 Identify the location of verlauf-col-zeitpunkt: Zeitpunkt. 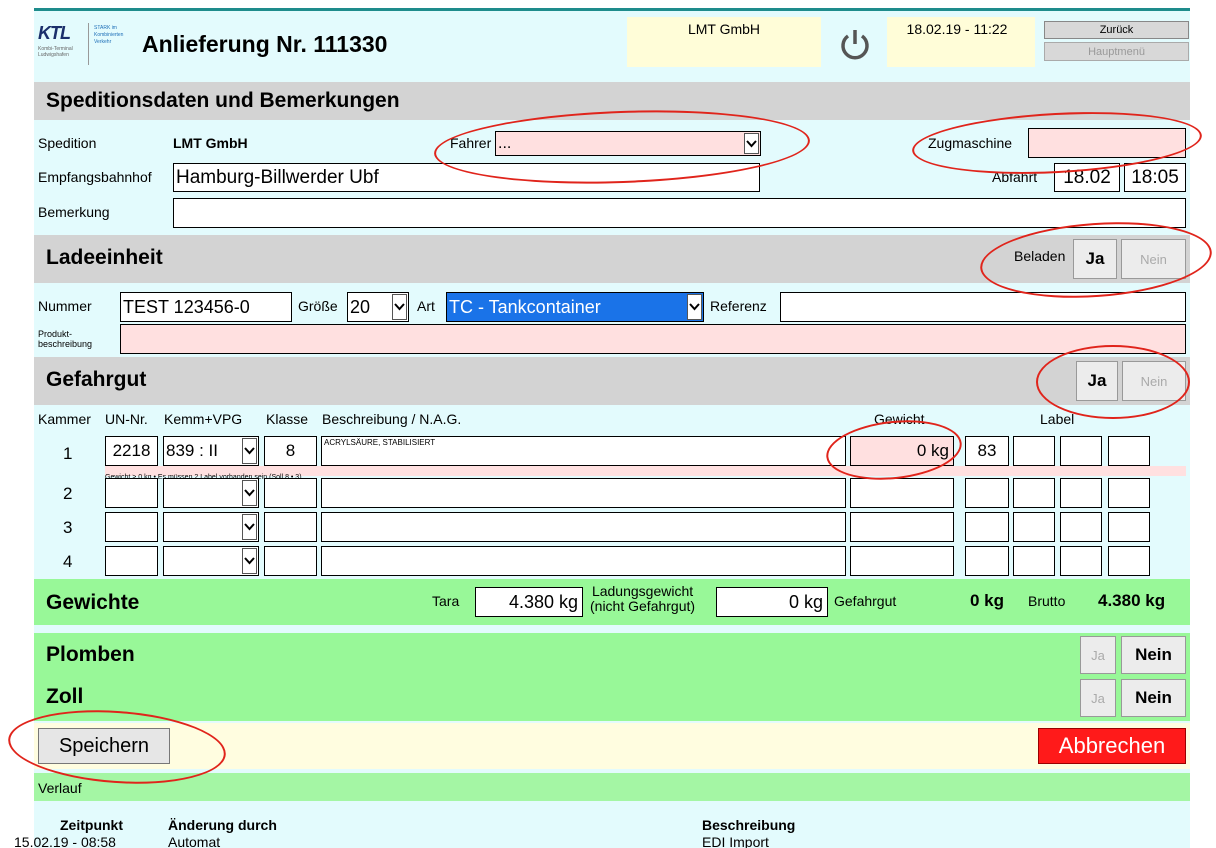
(91, 825).